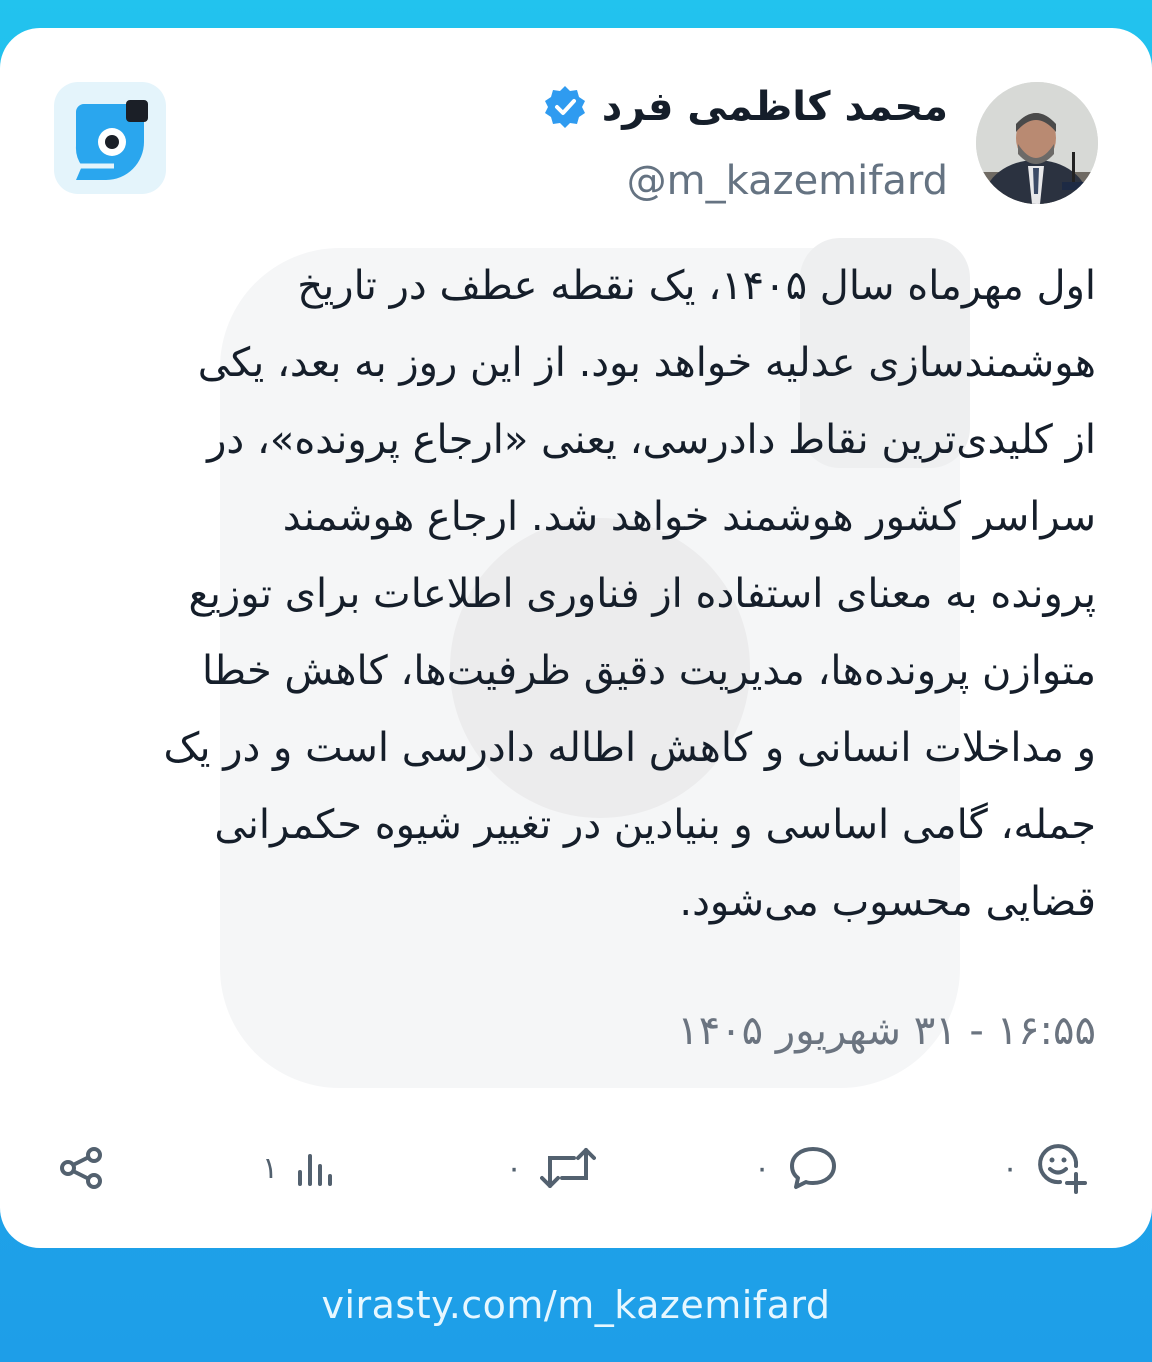 Image resolution: width=1152 pixels, height=1362 pixels. I want to click on reply-bubble-icon, so click(813, 1168).